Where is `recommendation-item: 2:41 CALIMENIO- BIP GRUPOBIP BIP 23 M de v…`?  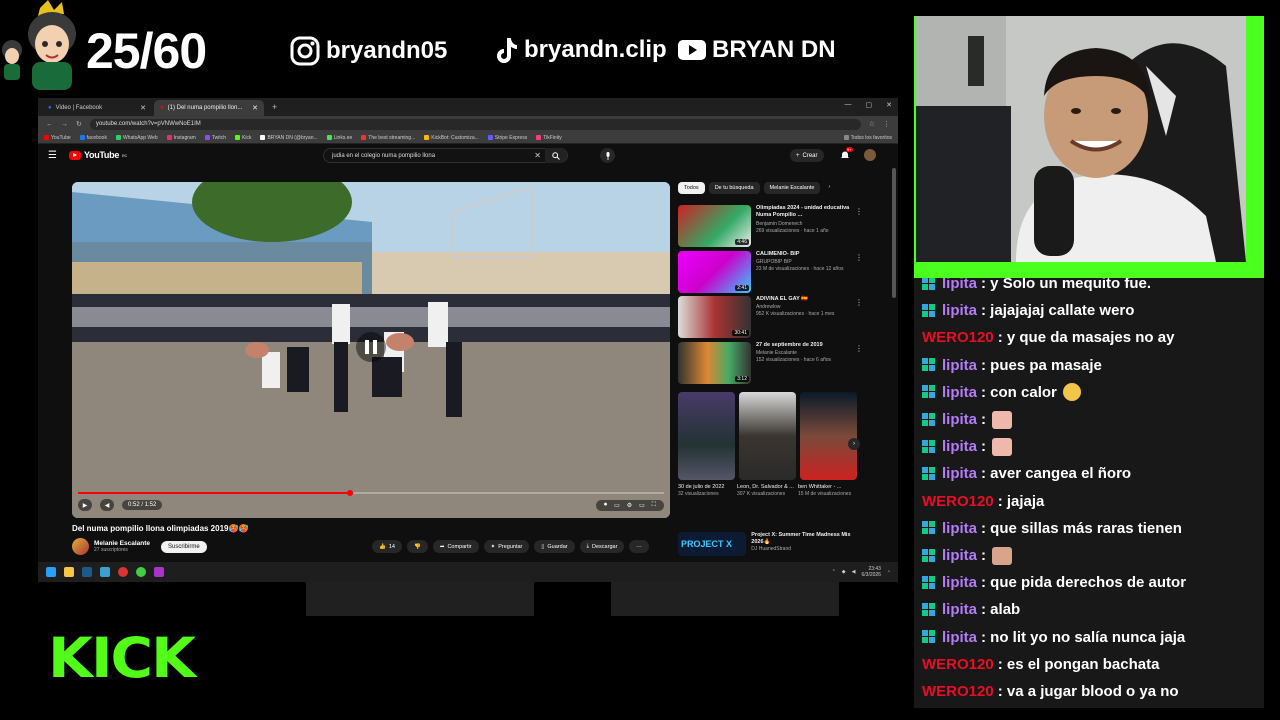
recommendation-item: 2:41 CALIMENIO- BIP GRUPOBIP BIP 23 M de v… is located at coordinates (770, 272).